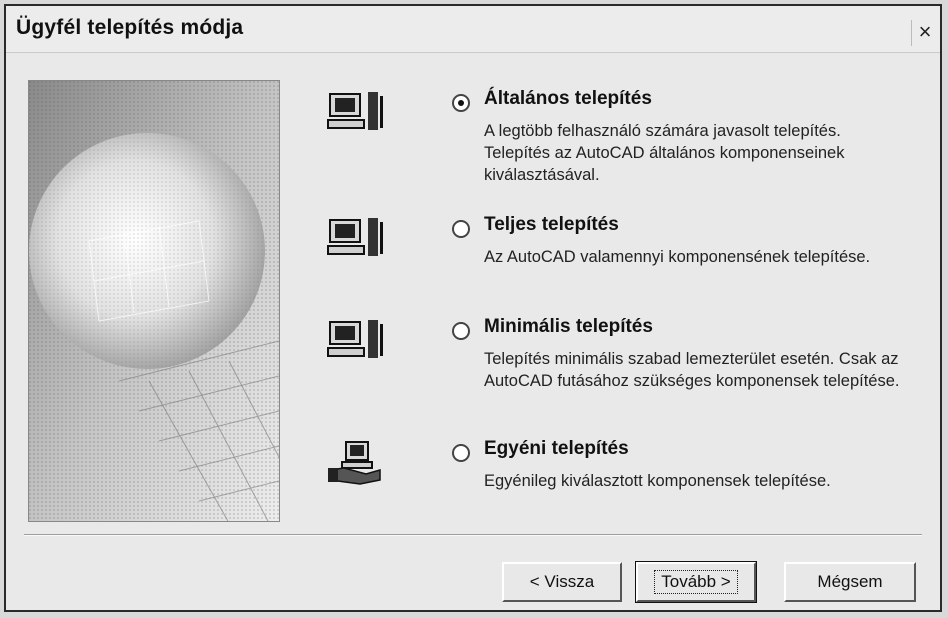 The width and height of the screenshot is (948, 618). I want to click on back-button: < Vissza, so click(562, 582).